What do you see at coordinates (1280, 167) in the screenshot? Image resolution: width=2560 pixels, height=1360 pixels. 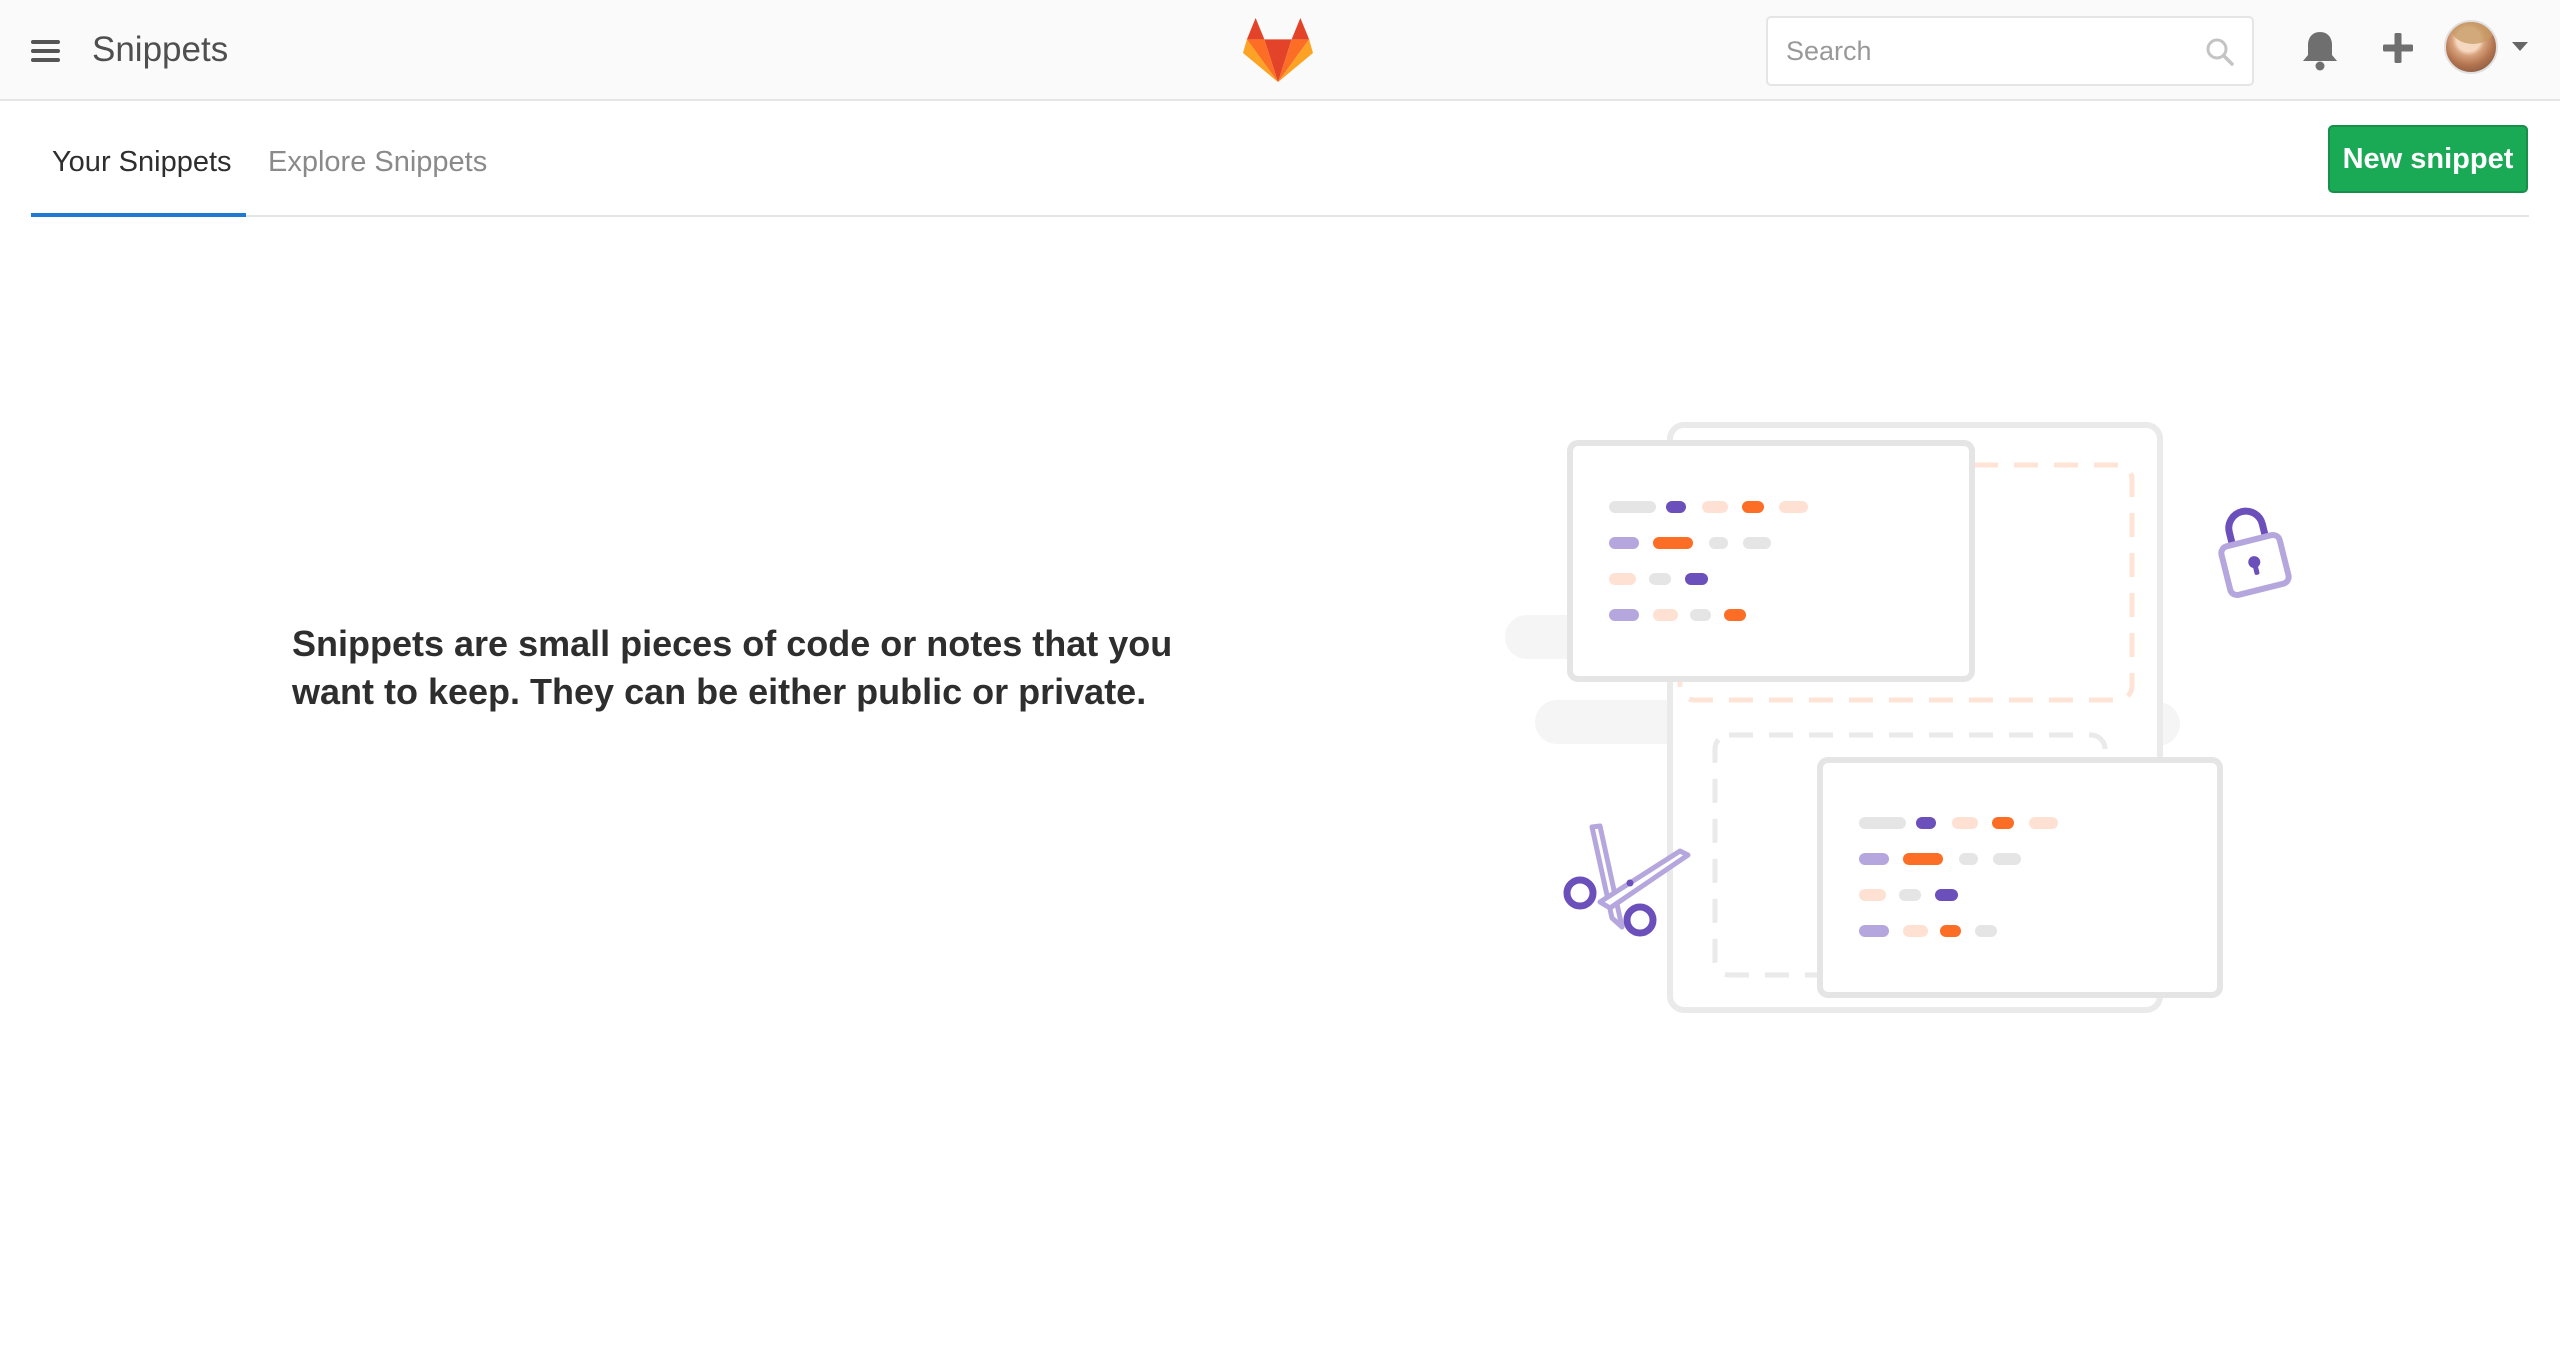 I see `snippets-tabs: Your Snippets Explore Snippets` at bounding box center [1280, 167].